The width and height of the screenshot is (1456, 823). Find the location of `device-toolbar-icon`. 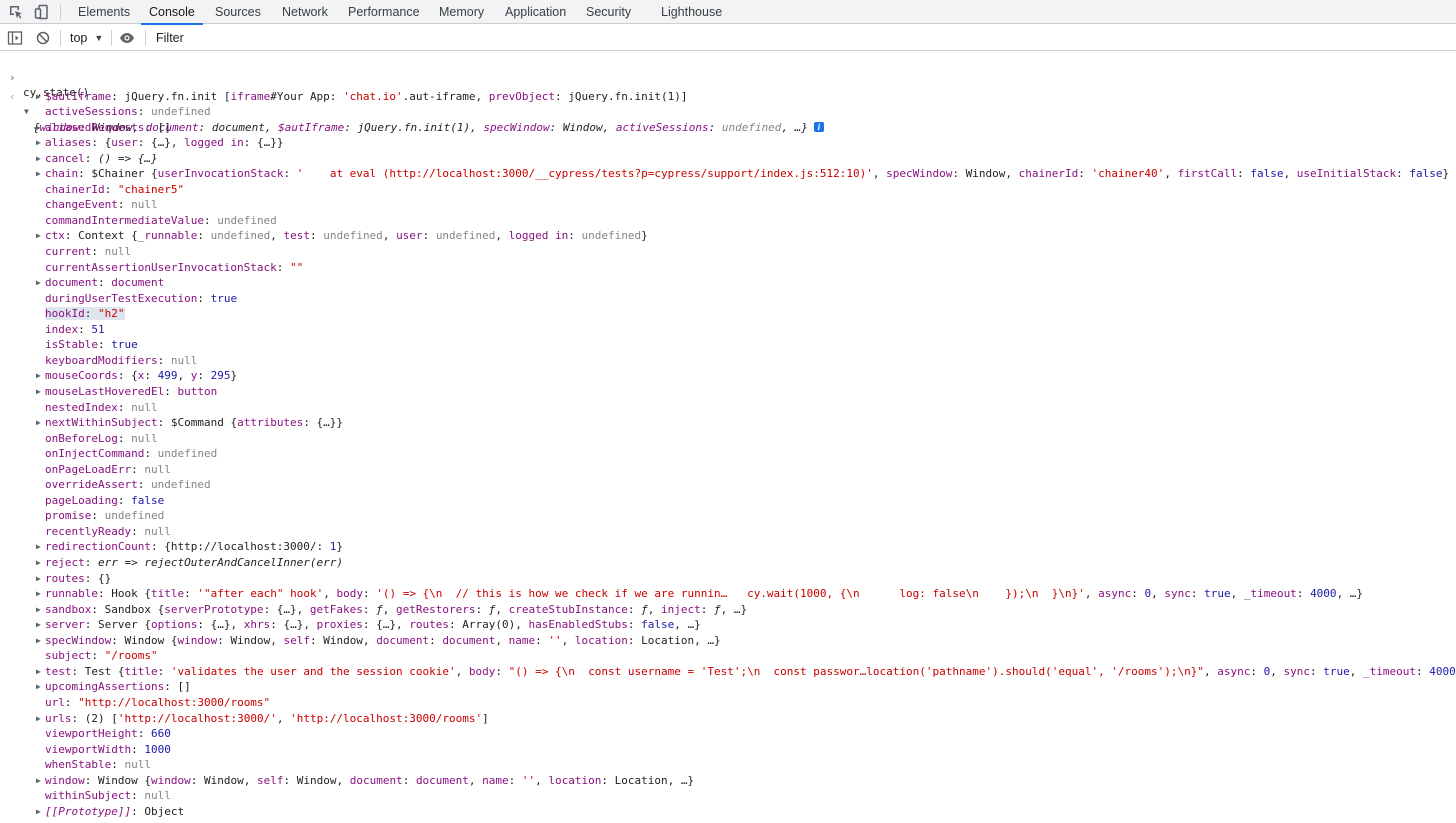

device-toolbar-icon is located at coordinates (42, 12).